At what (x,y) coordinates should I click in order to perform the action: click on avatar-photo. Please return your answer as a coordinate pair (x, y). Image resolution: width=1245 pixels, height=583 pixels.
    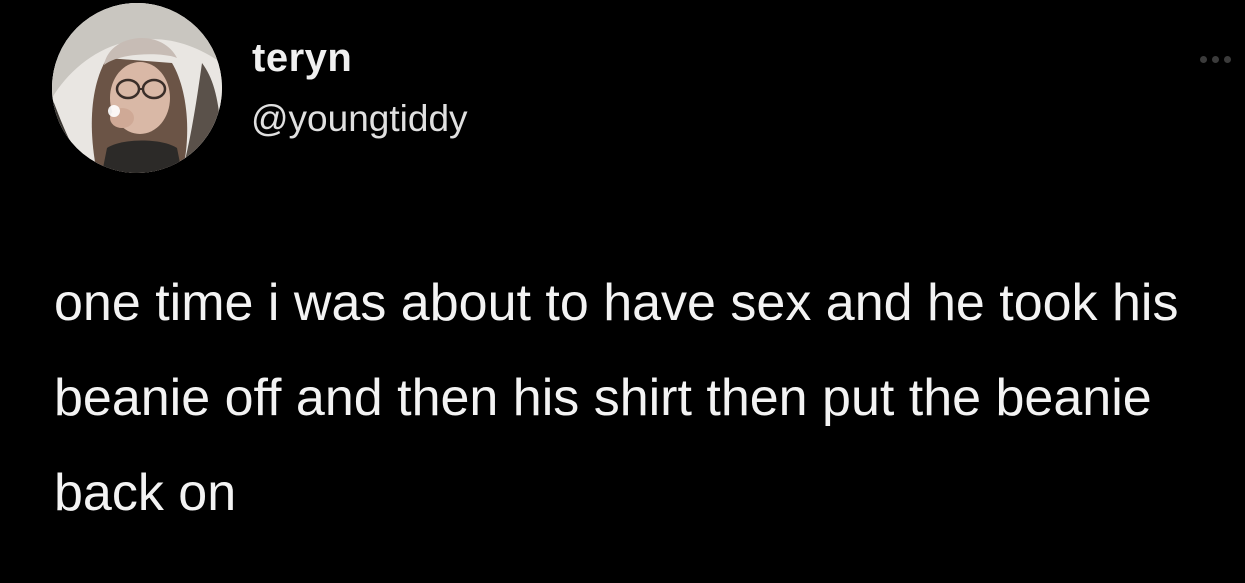
    Looking at the image, I should click on (137, 88).